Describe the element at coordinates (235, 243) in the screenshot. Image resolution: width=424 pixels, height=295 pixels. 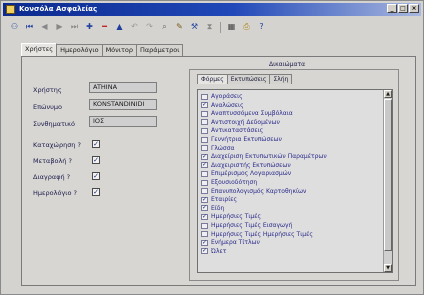
I see `permission-label: Ενήμερα Τίτλων` at that location.